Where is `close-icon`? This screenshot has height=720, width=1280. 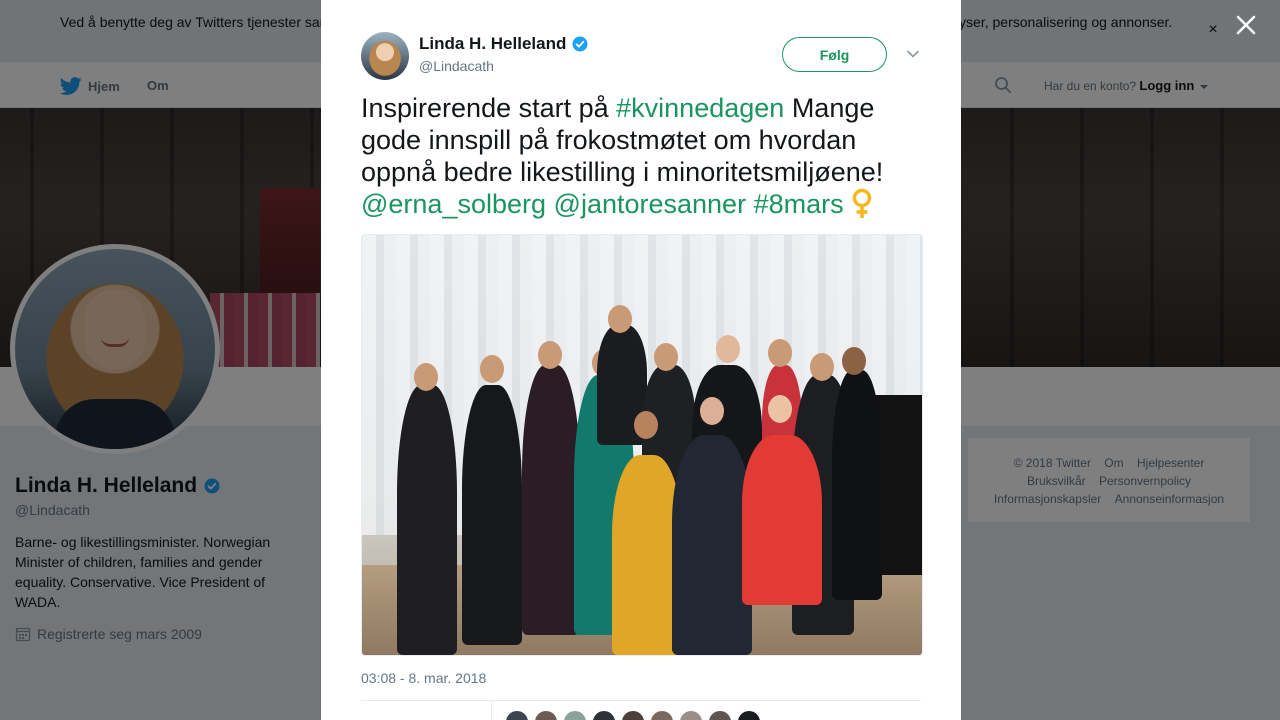 close-icon is located at coordinates (1246, 25).